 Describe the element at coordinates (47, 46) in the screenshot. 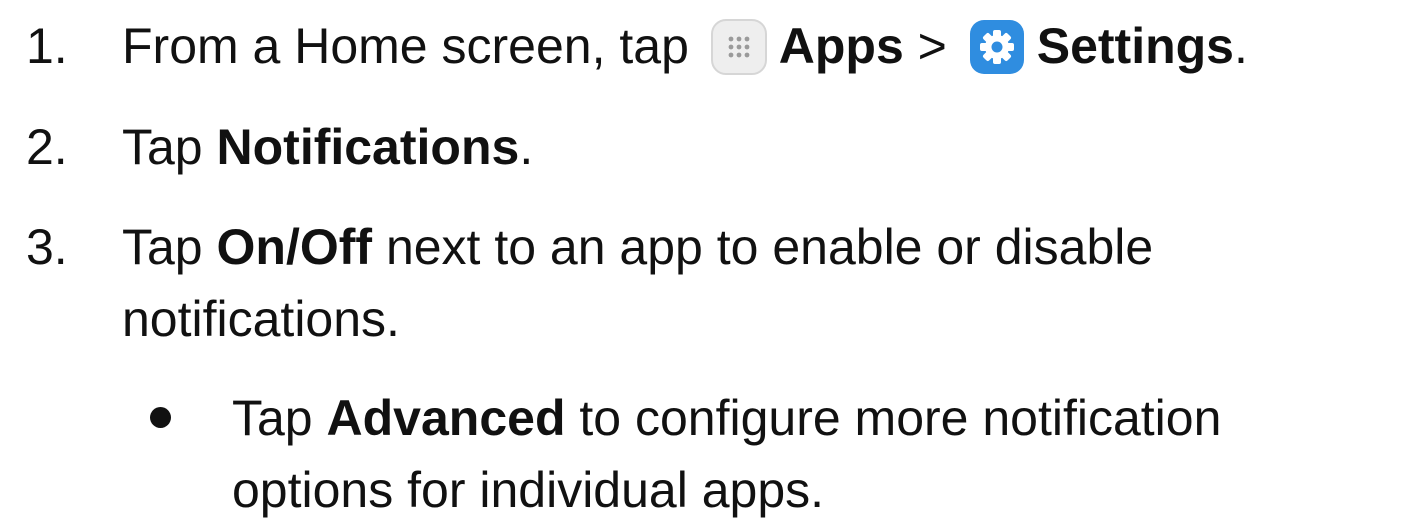

I see `step-number: 1.` at that location.